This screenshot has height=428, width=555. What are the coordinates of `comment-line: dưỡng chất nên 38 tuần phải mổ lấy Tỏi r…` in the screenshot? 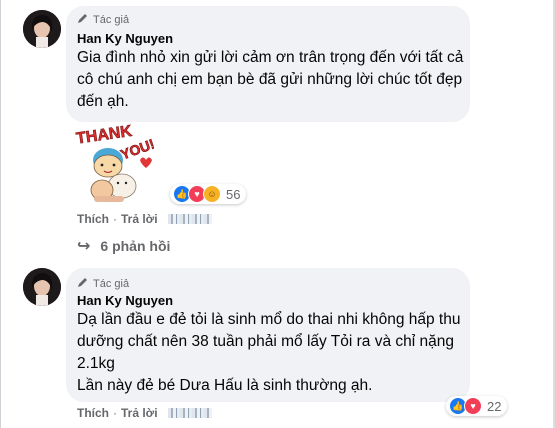 It's located at (265, 341).